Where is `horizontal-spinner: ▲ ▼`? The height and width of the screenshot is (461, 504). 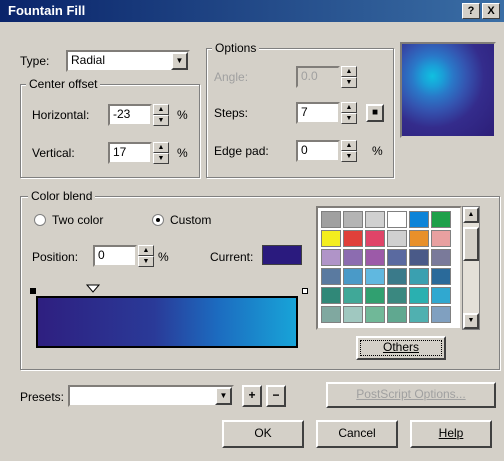 horizontal-spinner: ▲ ▼ is located at coordinates (161, 115).